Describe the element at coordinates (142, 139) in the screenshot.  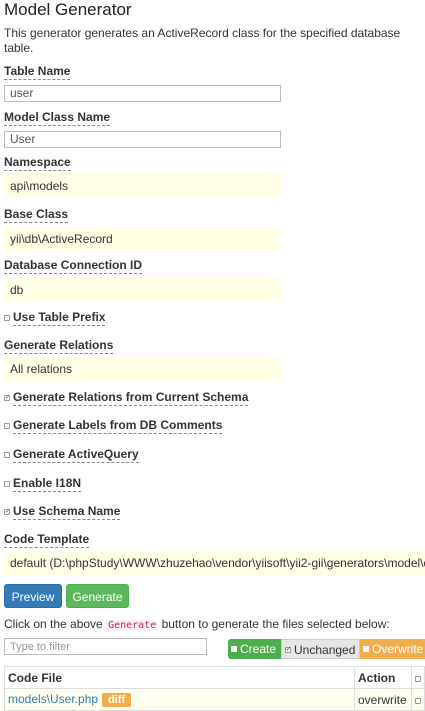
I see `model-class-input: User` at that location.